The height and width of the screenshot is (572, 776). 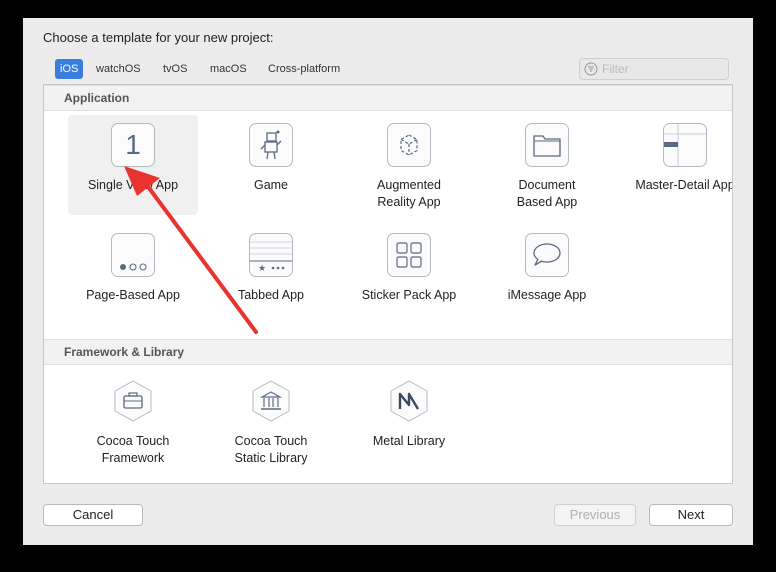 What do you see at coordinates (409, 401) in the screenshot?
I see `metal-library-icon` at bounding box center [409, 401].